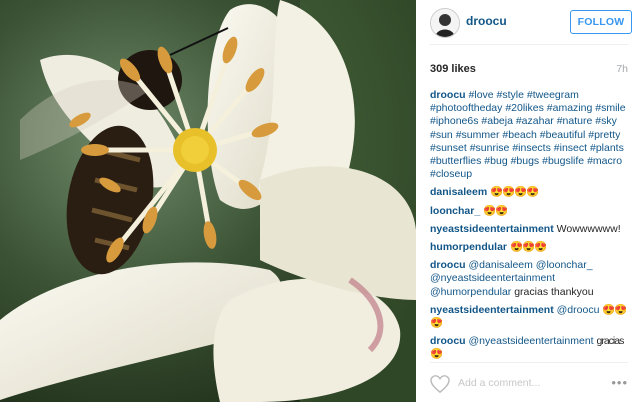 This screenshot has width=640, height=402. What do you see at coordinates (468, 247) in the screenshot?
I see `comment-username: humorpendular` at bounding box center [468, 247].